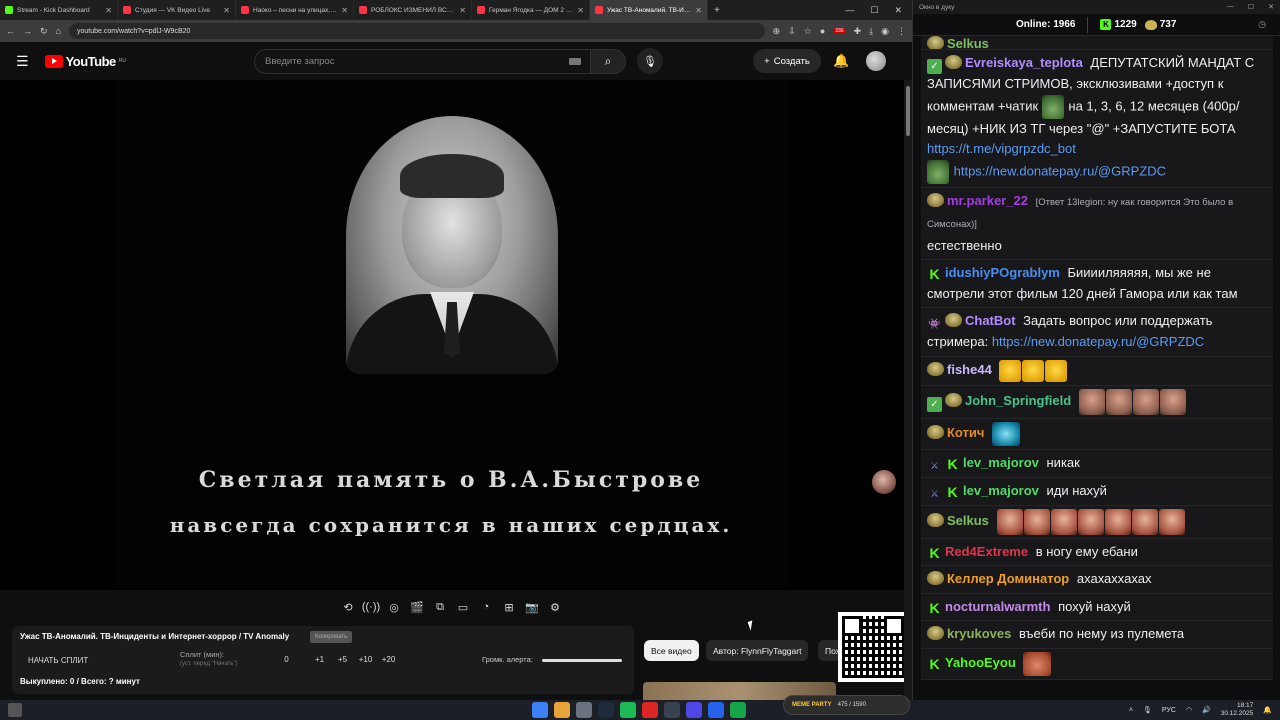 The image size is (1280, 720). Describe the element at coordinates (694, 710) in the screenshot. I see `discord-icon` at that location.